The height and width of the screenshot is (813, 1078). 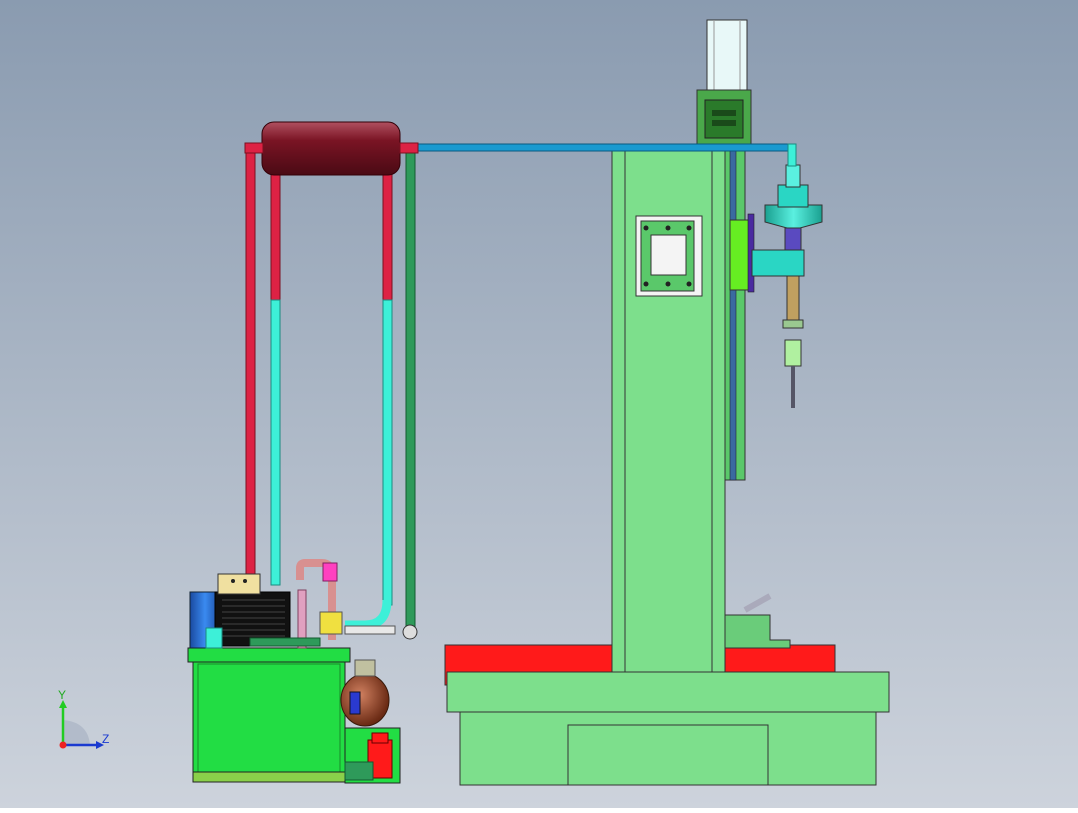 What do you see at coordinates (793, 196) in the screenshot?
I see `spindle-motor-cap` at bounding box center [793, 196].